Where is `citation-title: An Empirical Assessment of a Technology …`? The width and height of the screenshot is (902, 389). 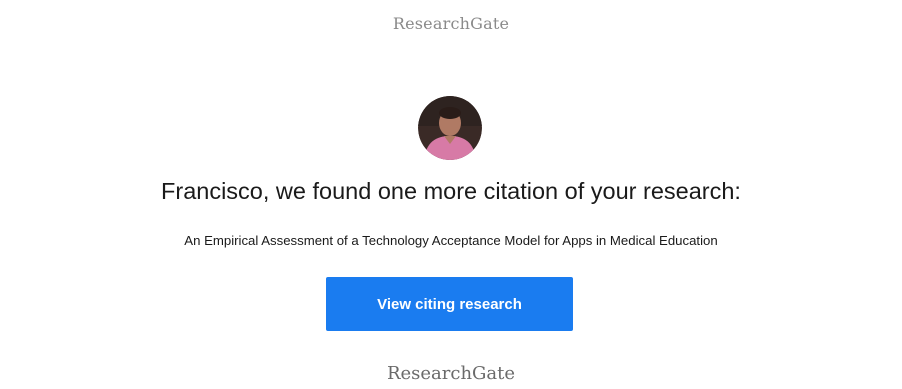
citation-title: An Empirical Assessment of a Technology … is located at coordinates (451, 240).